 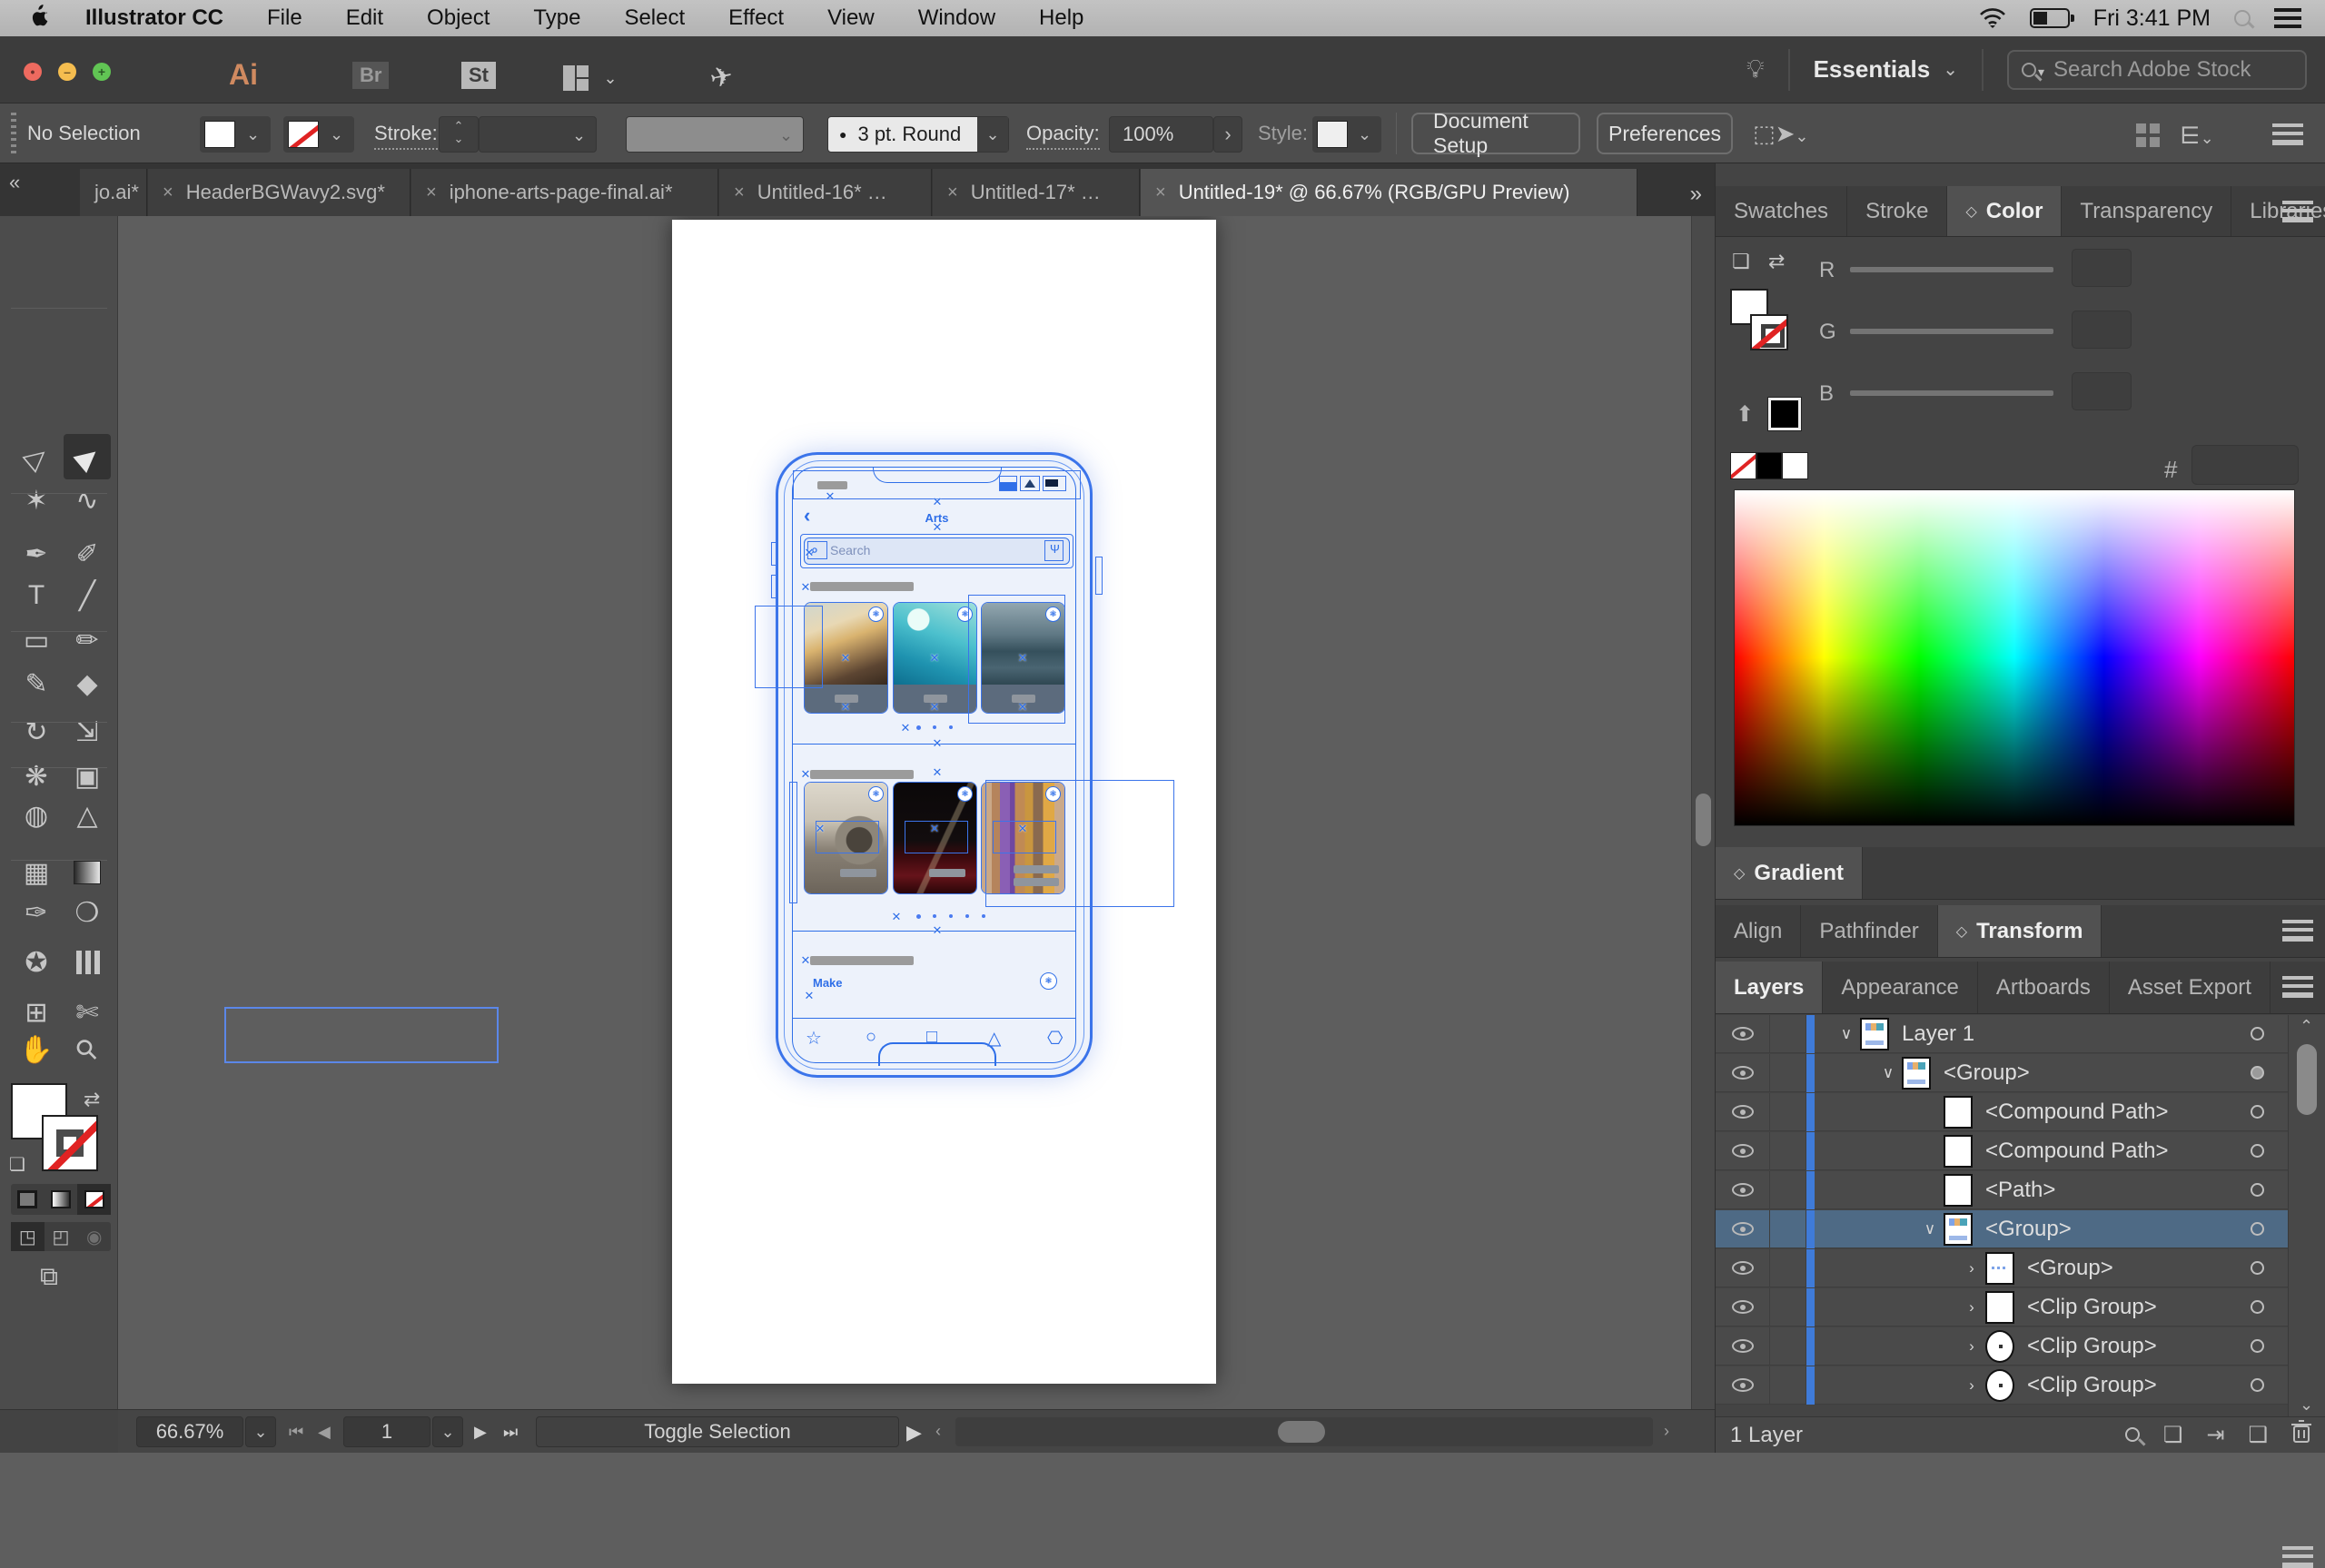 I want to click on scroll-down-icon: ⌄, so click(x=2306, y=1405).